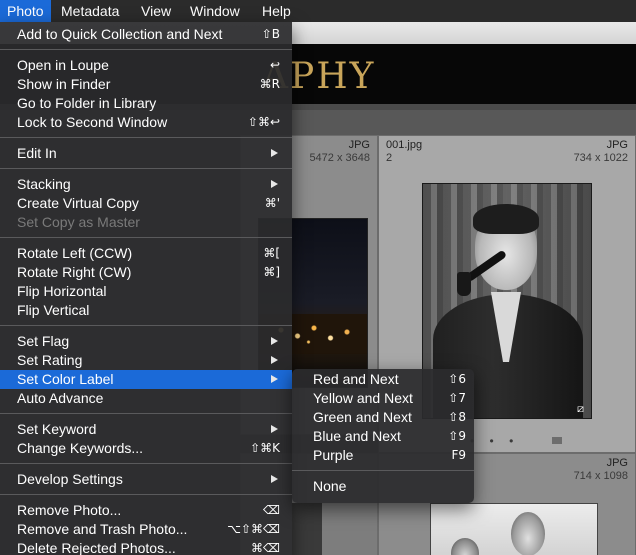 The height and width of the screenshot is (555, 636). I want to click on menu-item-create-virtual-copy: Create Virtual Copy ⌘', so click(146, 203).